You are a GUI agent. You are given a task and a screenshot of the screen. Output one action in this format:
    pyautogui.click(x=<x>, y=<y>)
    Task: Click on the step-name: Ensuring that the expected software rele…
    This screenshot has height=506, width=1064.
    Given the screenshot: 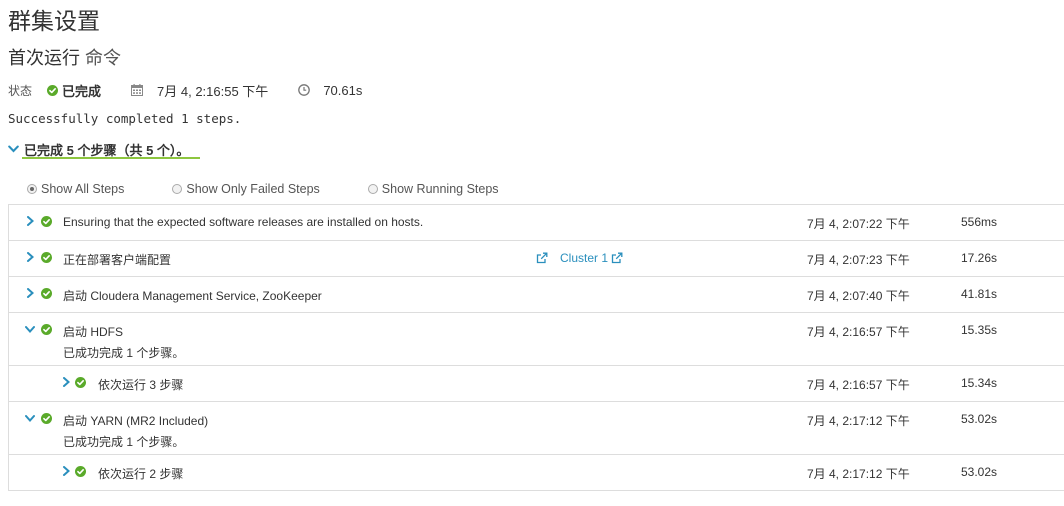 What is the action you would take?
    pyautogui.click(x=243, y=222)
    